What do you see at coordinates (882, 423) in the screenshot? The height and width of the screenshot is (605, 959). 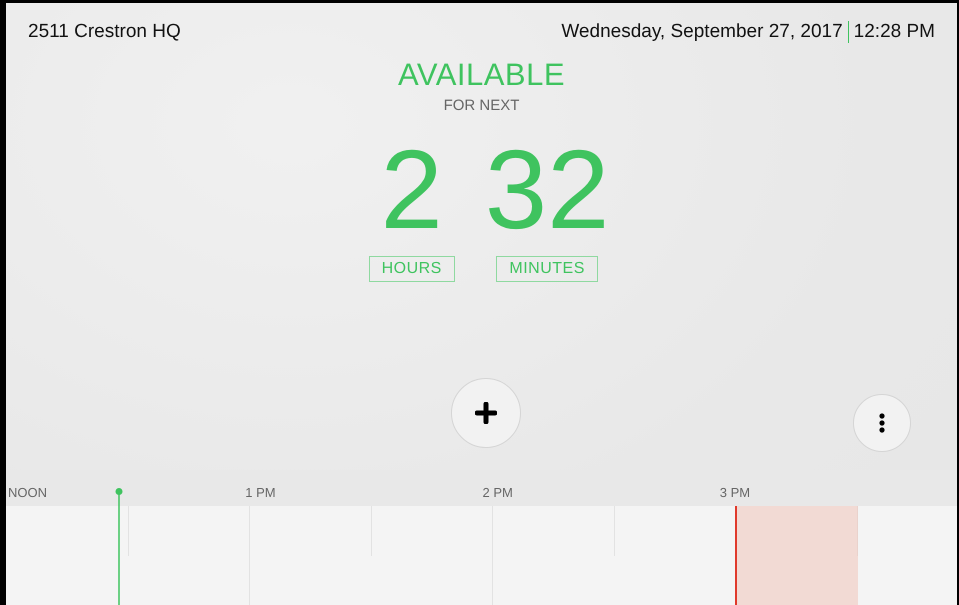 I see `more-icon` at bounding box center [882, 423].